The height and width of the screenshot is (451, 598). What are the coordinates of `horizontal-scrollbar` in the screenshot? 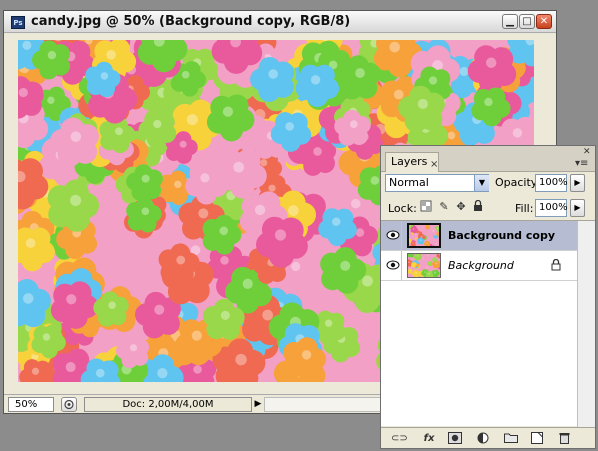 It's located at (324, 404).